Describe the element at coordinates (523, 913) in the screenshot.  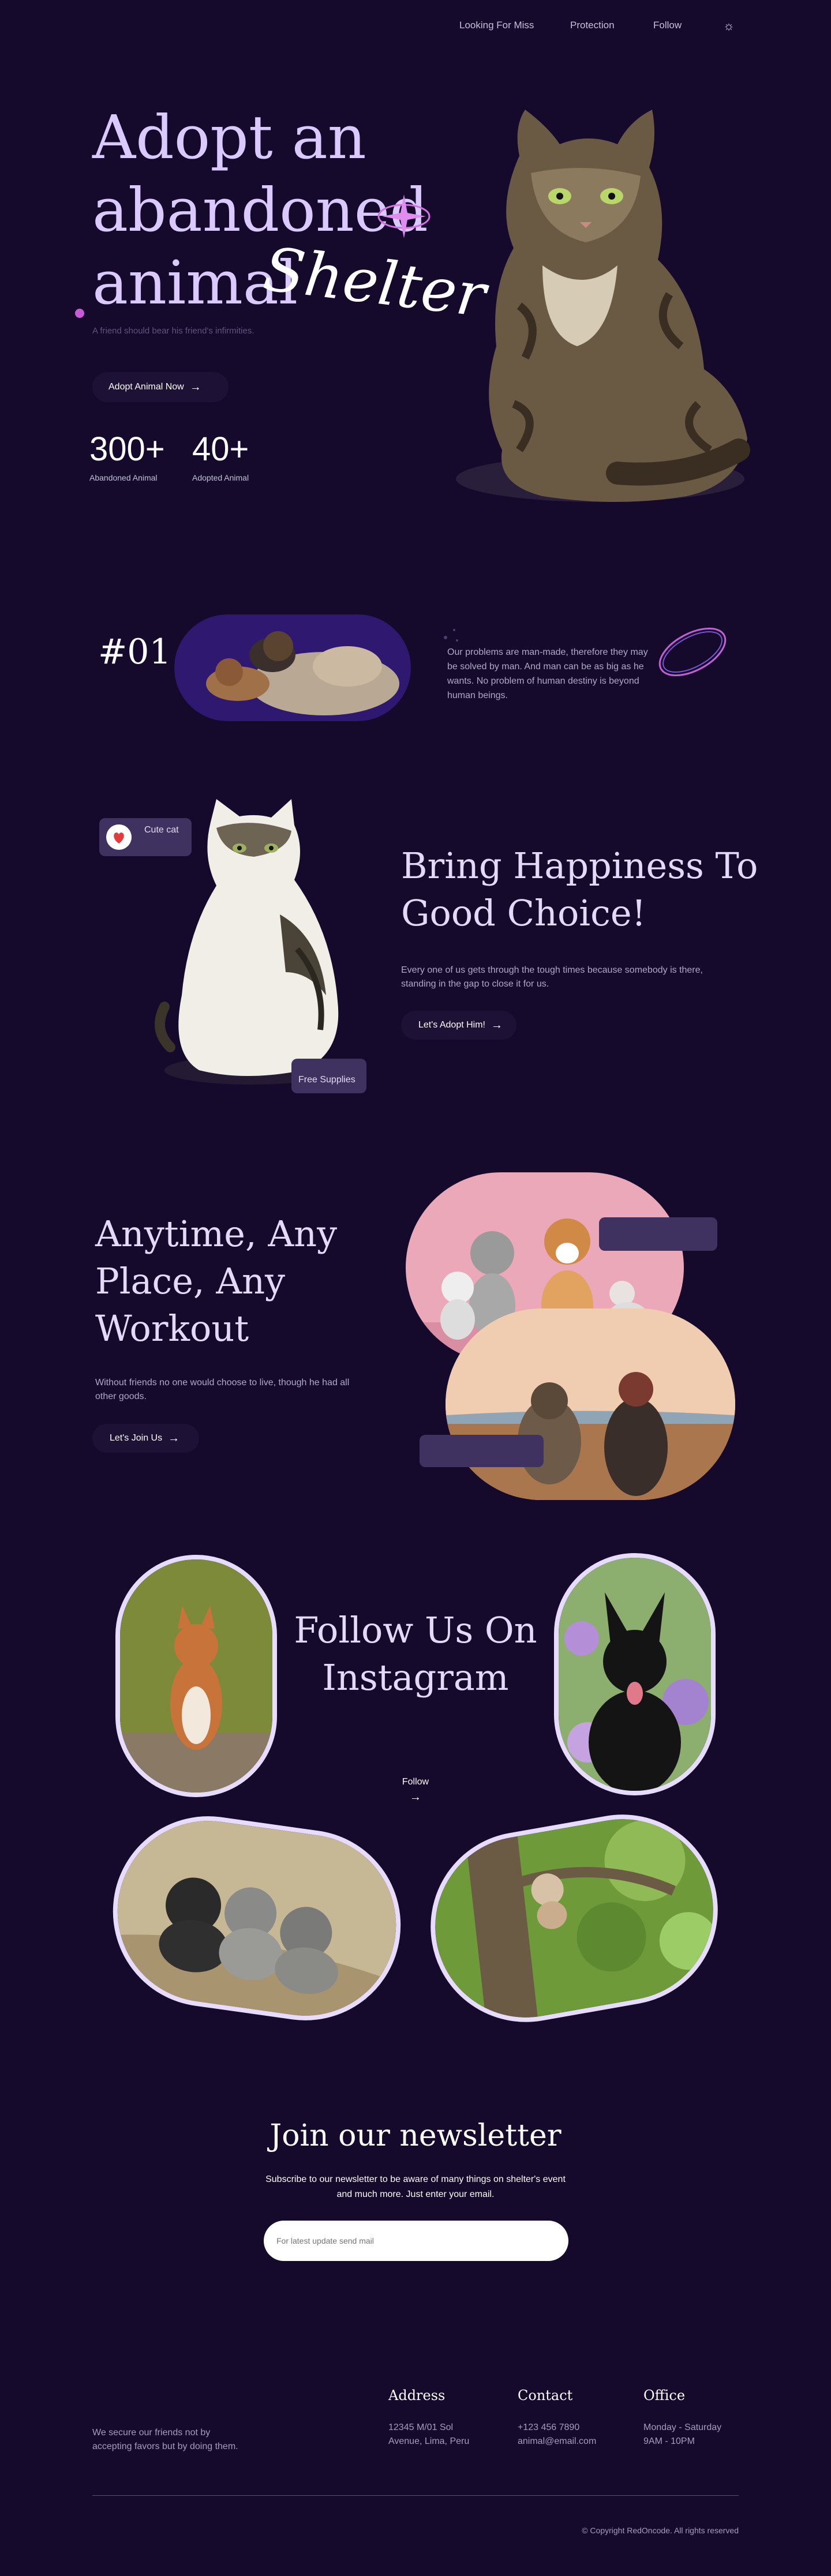
I see `happiness-title-line2: Good Choice!` at that location.